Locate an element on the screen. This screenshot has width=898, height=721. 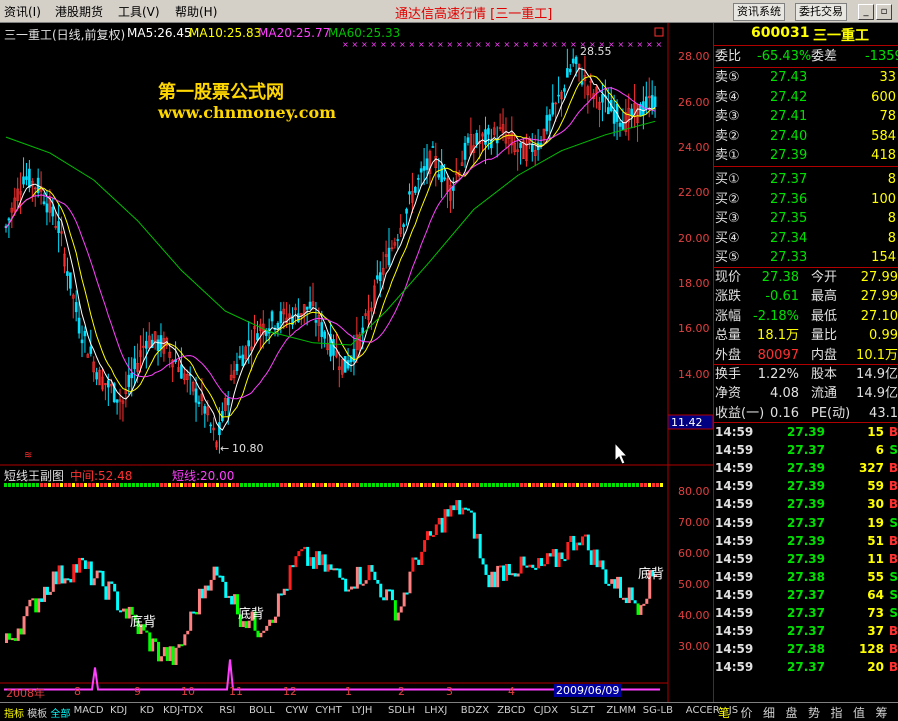
sell-row: 卖③ 27.41 78 is located at coordinates (805, 116).